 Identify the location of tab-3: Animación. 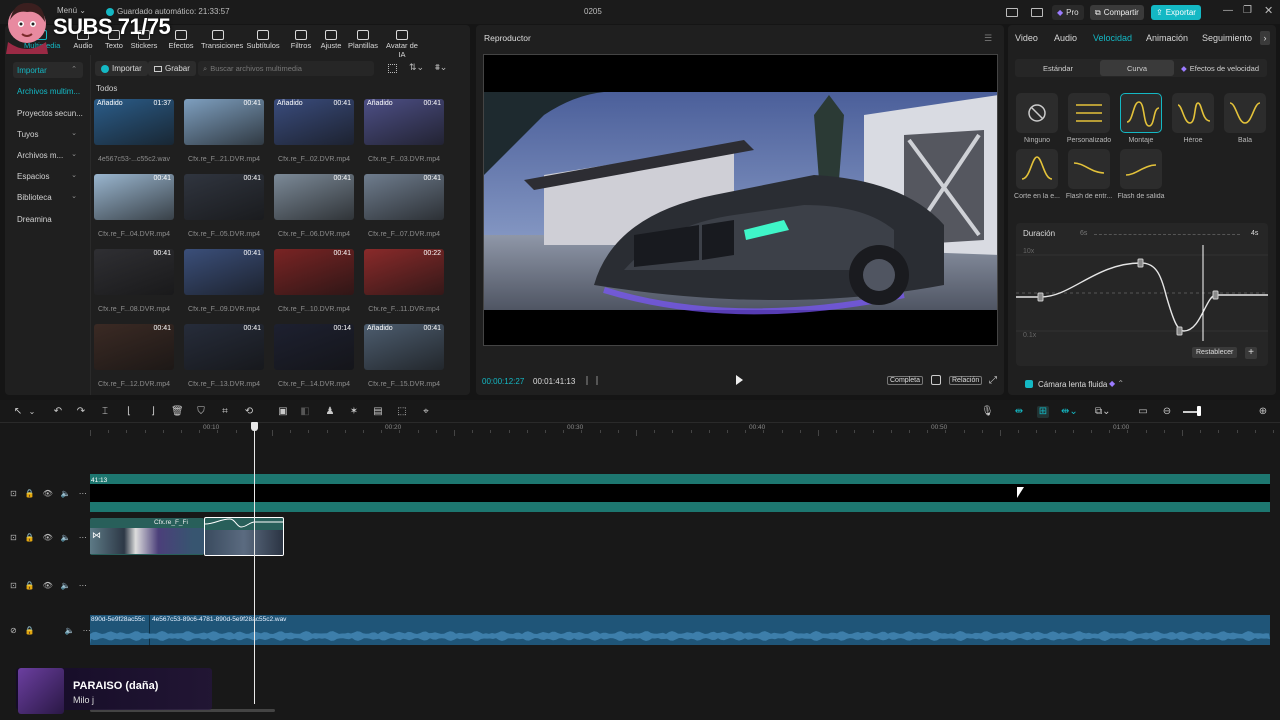
(1167, 38).